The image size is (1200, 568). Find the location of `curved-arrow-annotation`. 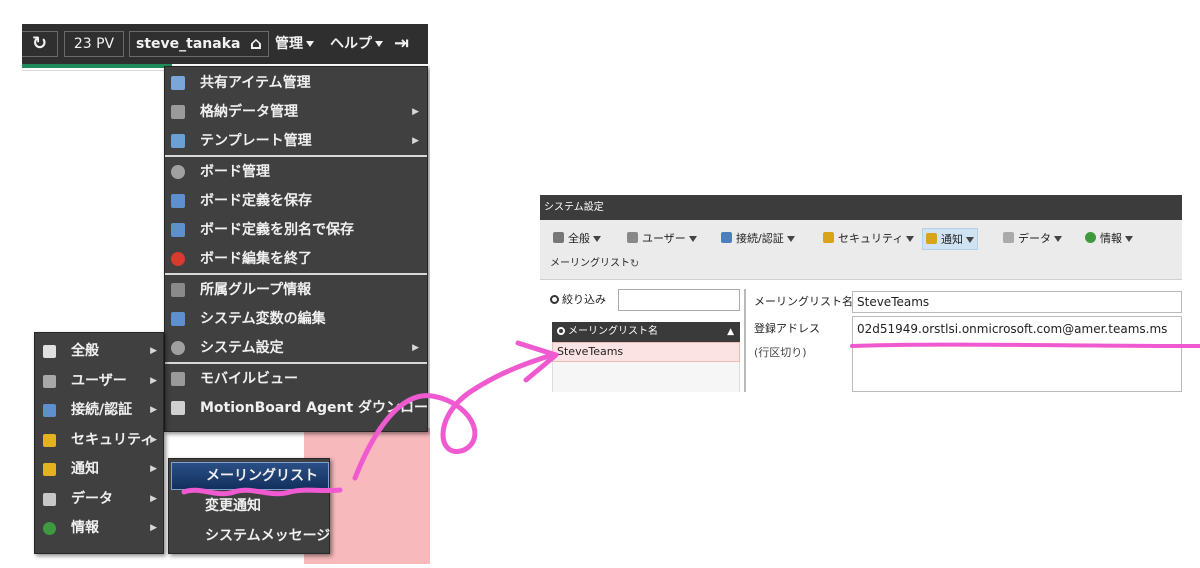

curved-arrow-annotation is located at coordinates (453, 416).